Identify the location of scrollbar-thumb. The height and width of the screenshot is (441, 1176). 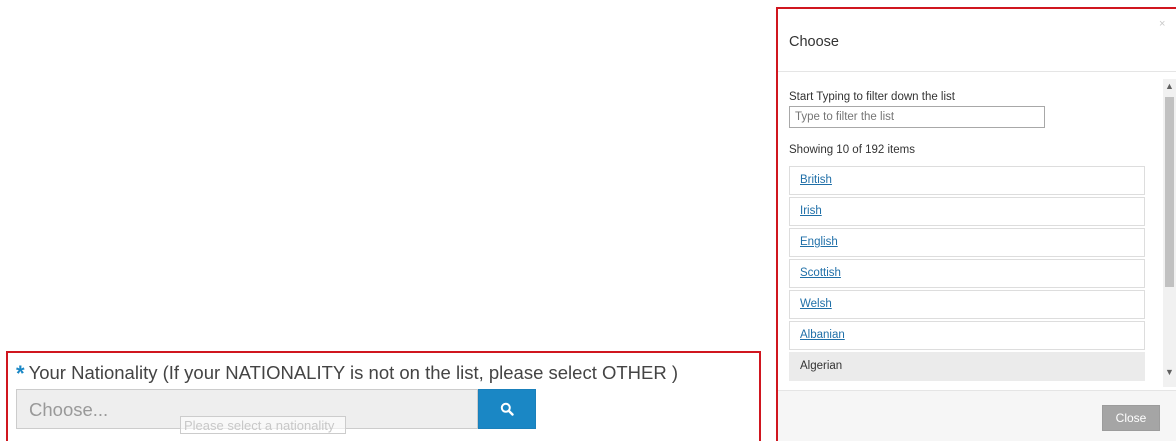
(1169, 192).